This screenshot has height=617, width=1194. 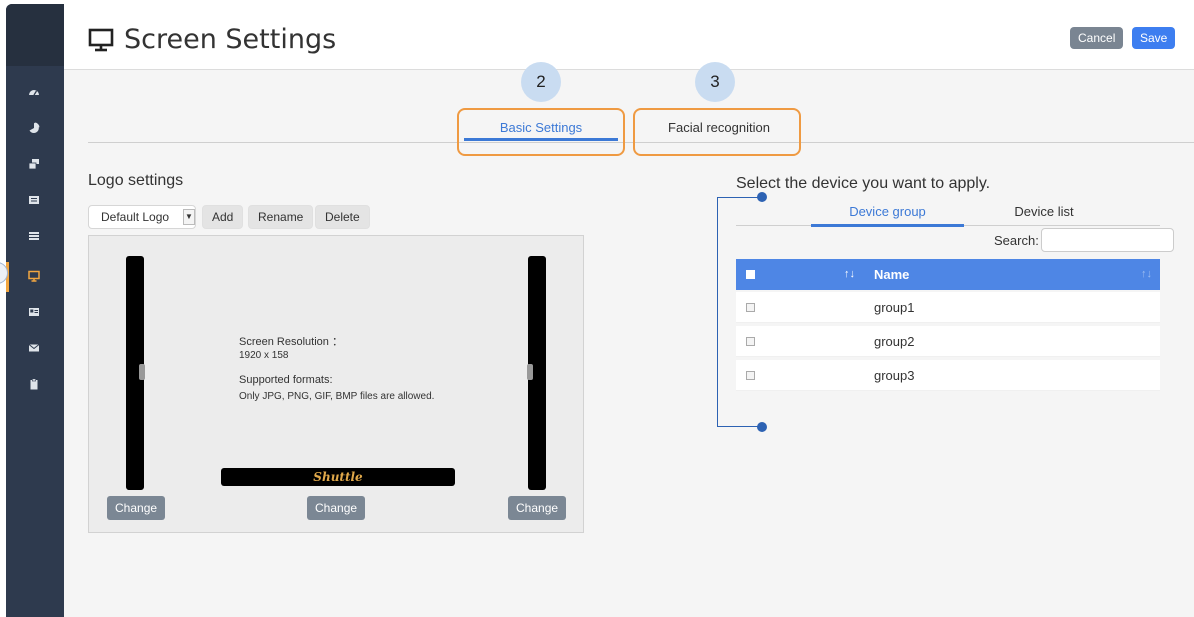 I want to click on left-resize-handle, so click(x=142, y=372).